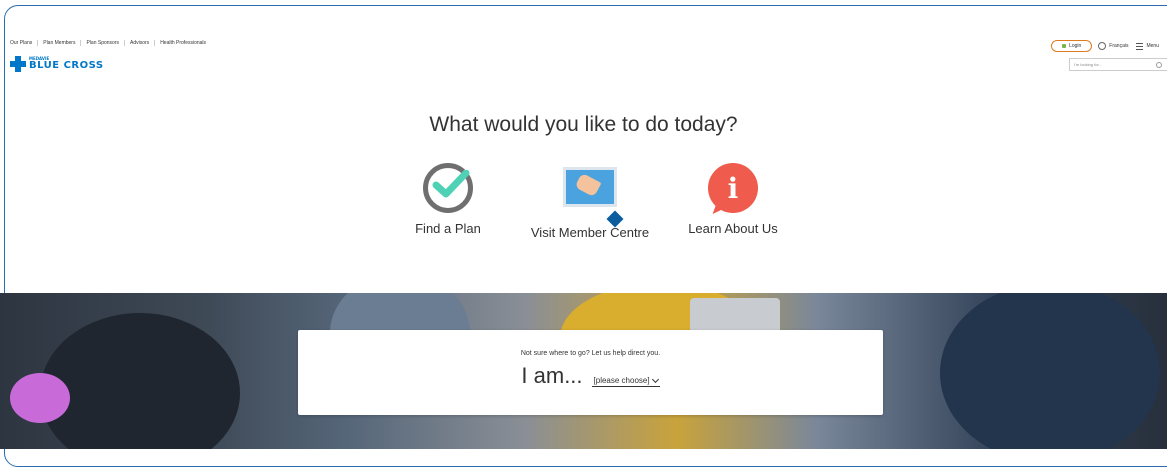 The image size is (1167, 467). I want to click on visit-member-centre-option: Visit Member Centre, so click(590, 201).